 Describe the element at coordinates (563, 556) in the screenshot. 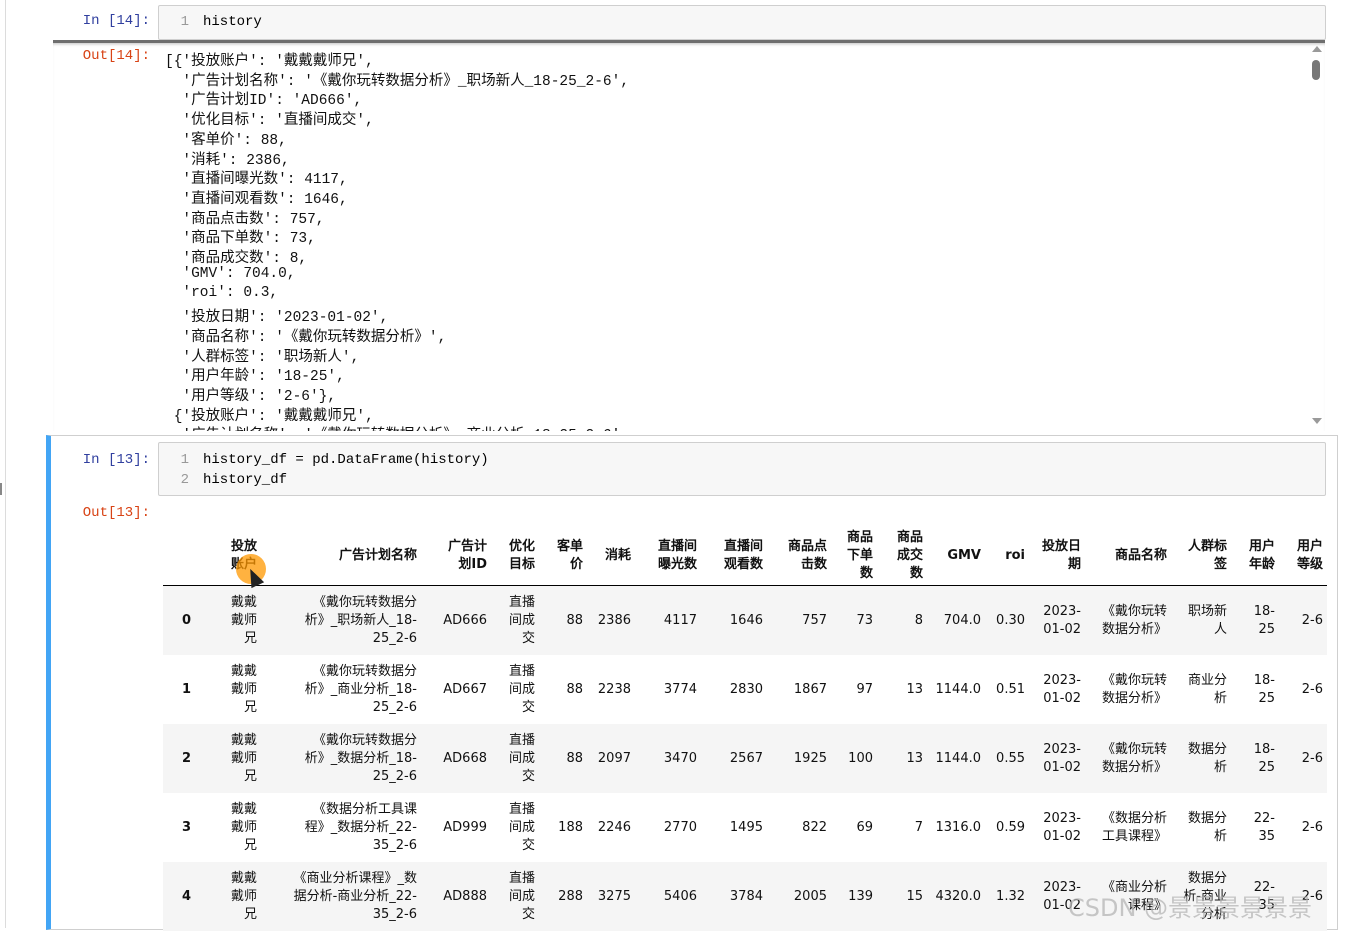

I see `column-header: 客单 价` at that location.